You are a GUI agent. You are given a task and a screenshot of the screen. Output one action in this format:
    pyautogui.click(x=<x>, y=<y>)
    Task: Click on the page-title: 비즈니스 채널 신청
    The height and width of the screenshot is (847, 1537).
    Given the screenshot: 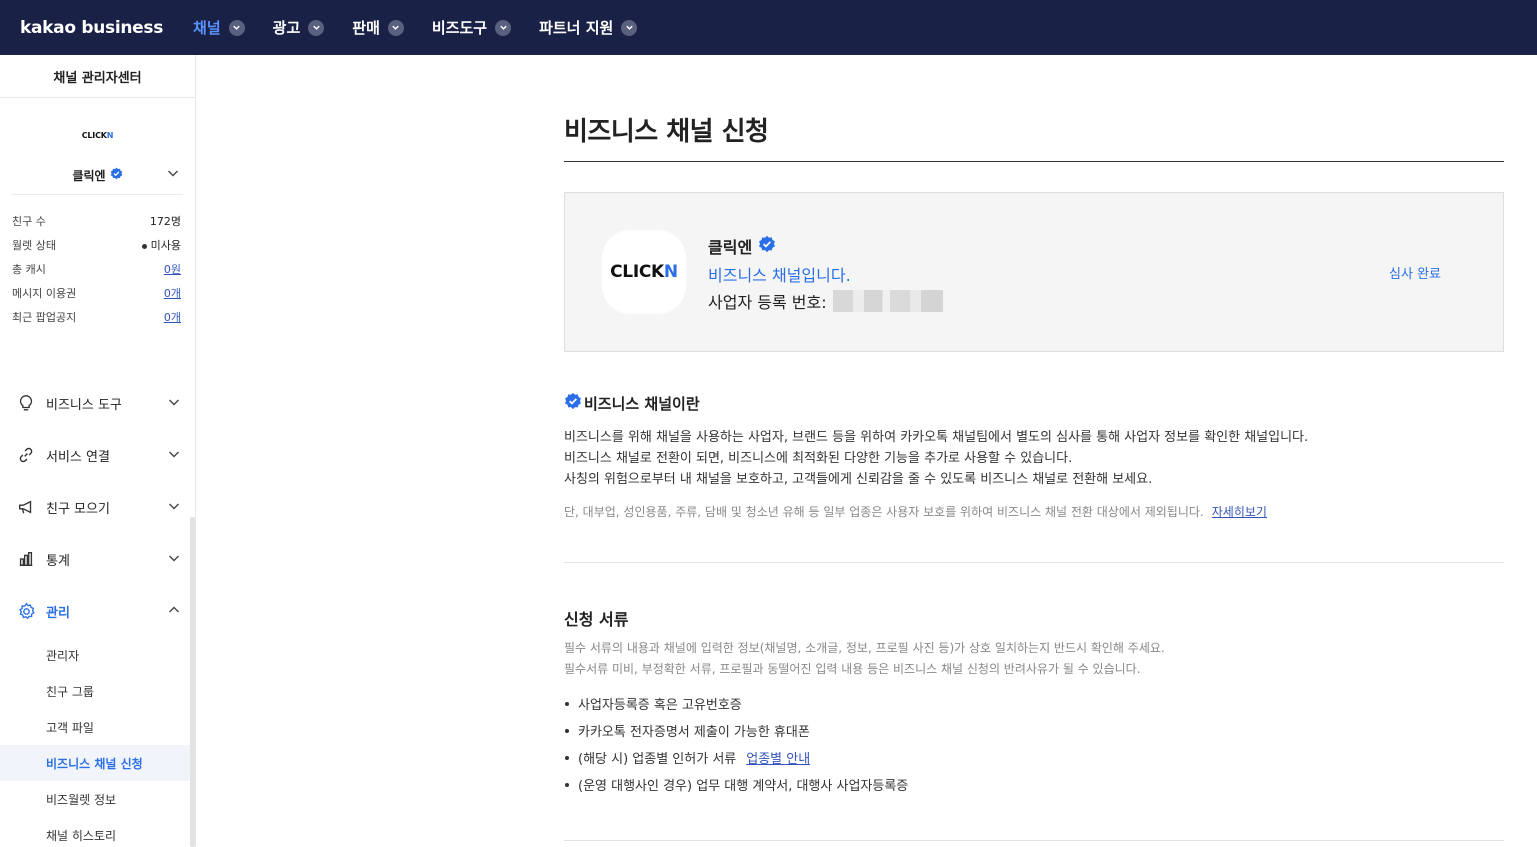 What is the action you would take?
    pyautogui.click(x=666, y=132)
    